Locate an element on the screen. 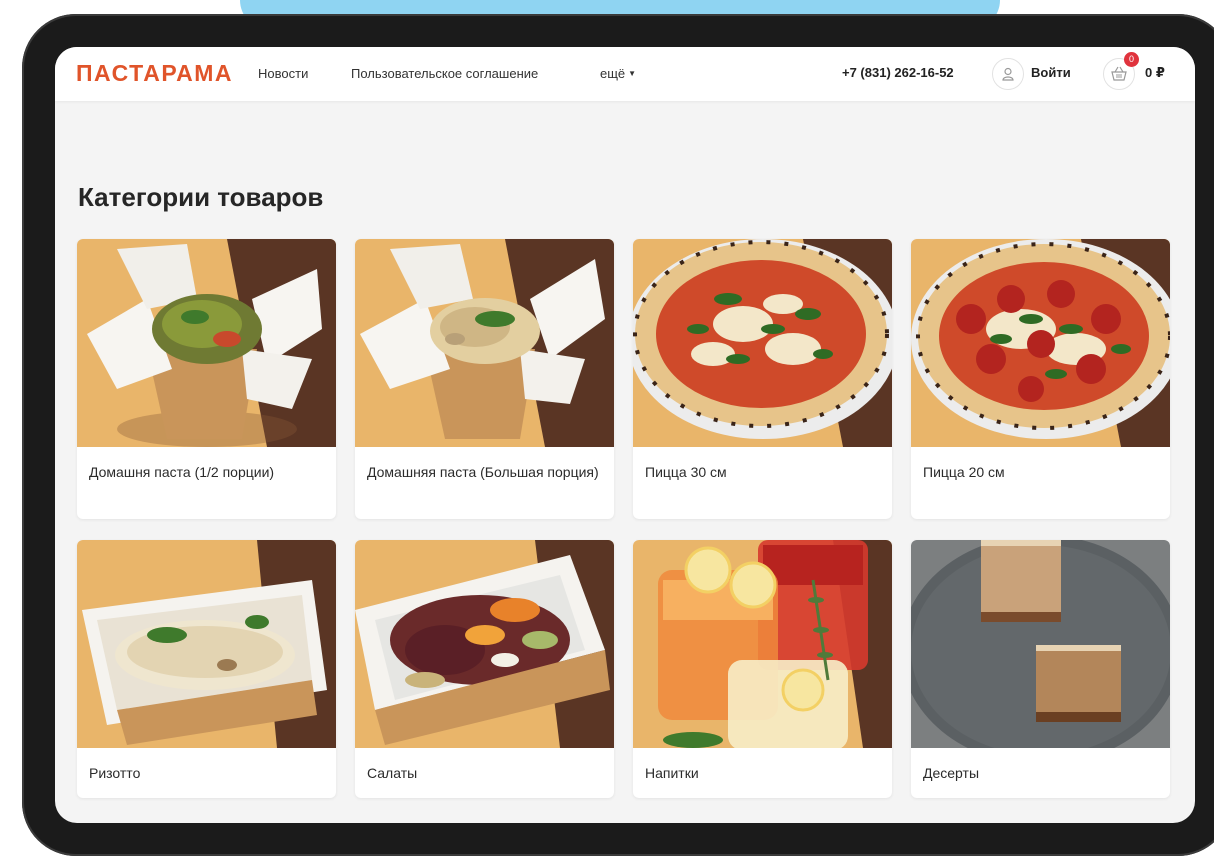 The image size is (1214, 856). category-label: Домашняя паста (Большая порция) is located at coordinates (483, 472).